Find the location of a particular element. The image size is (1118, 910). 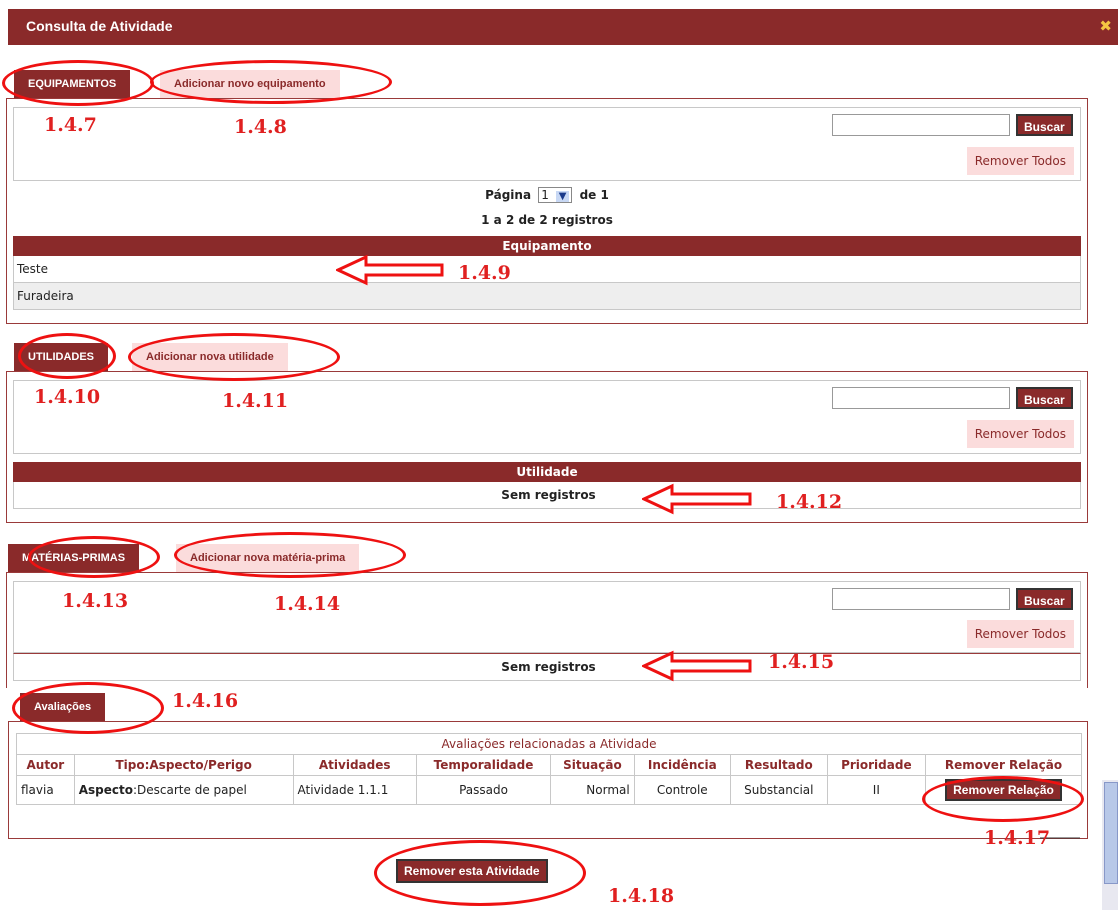

scrollbar is located at coordinates (1110, 845).